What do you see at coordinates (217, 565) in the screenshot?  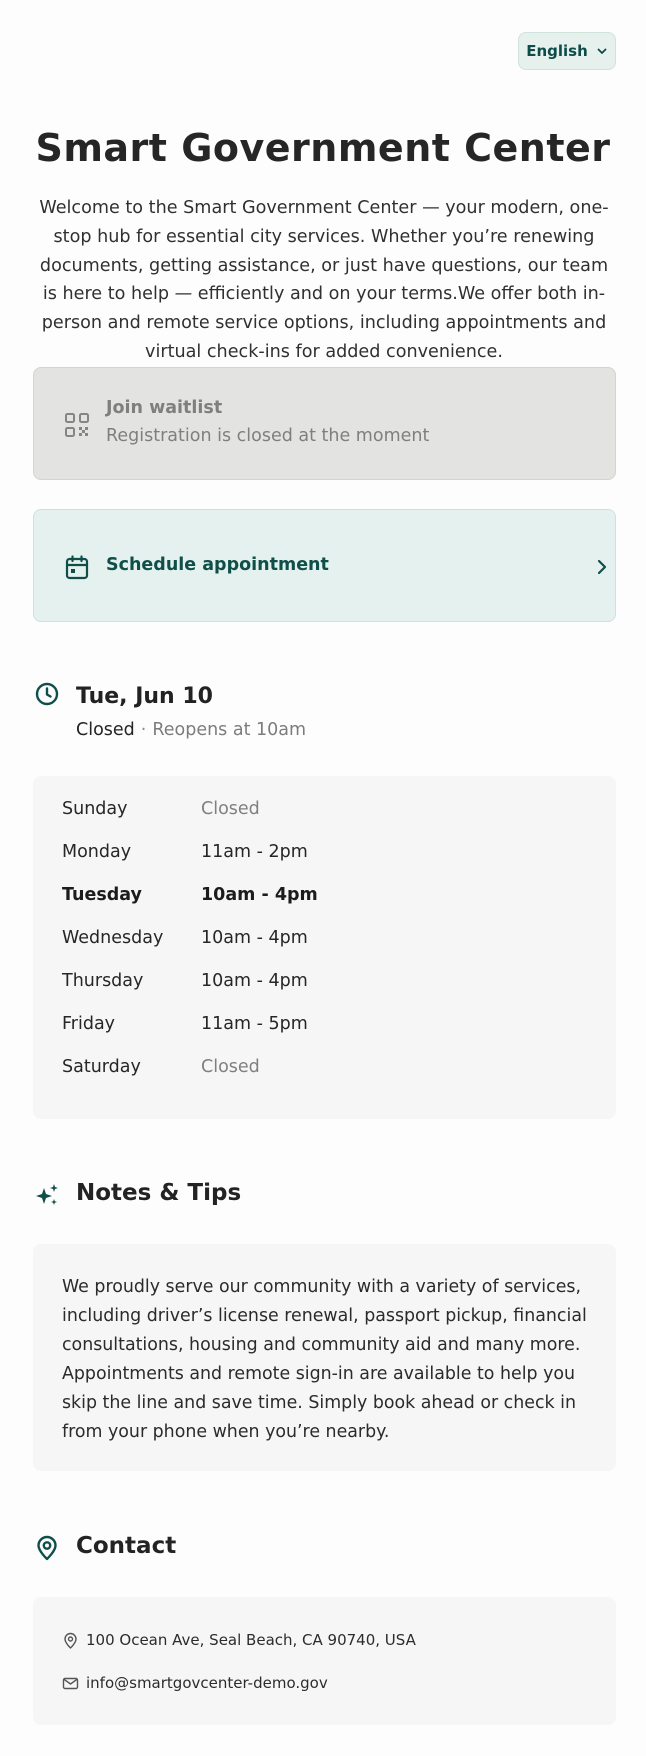 I see `schedule-appointment-label: Schedule appointment` at bounding box center [217, 565].